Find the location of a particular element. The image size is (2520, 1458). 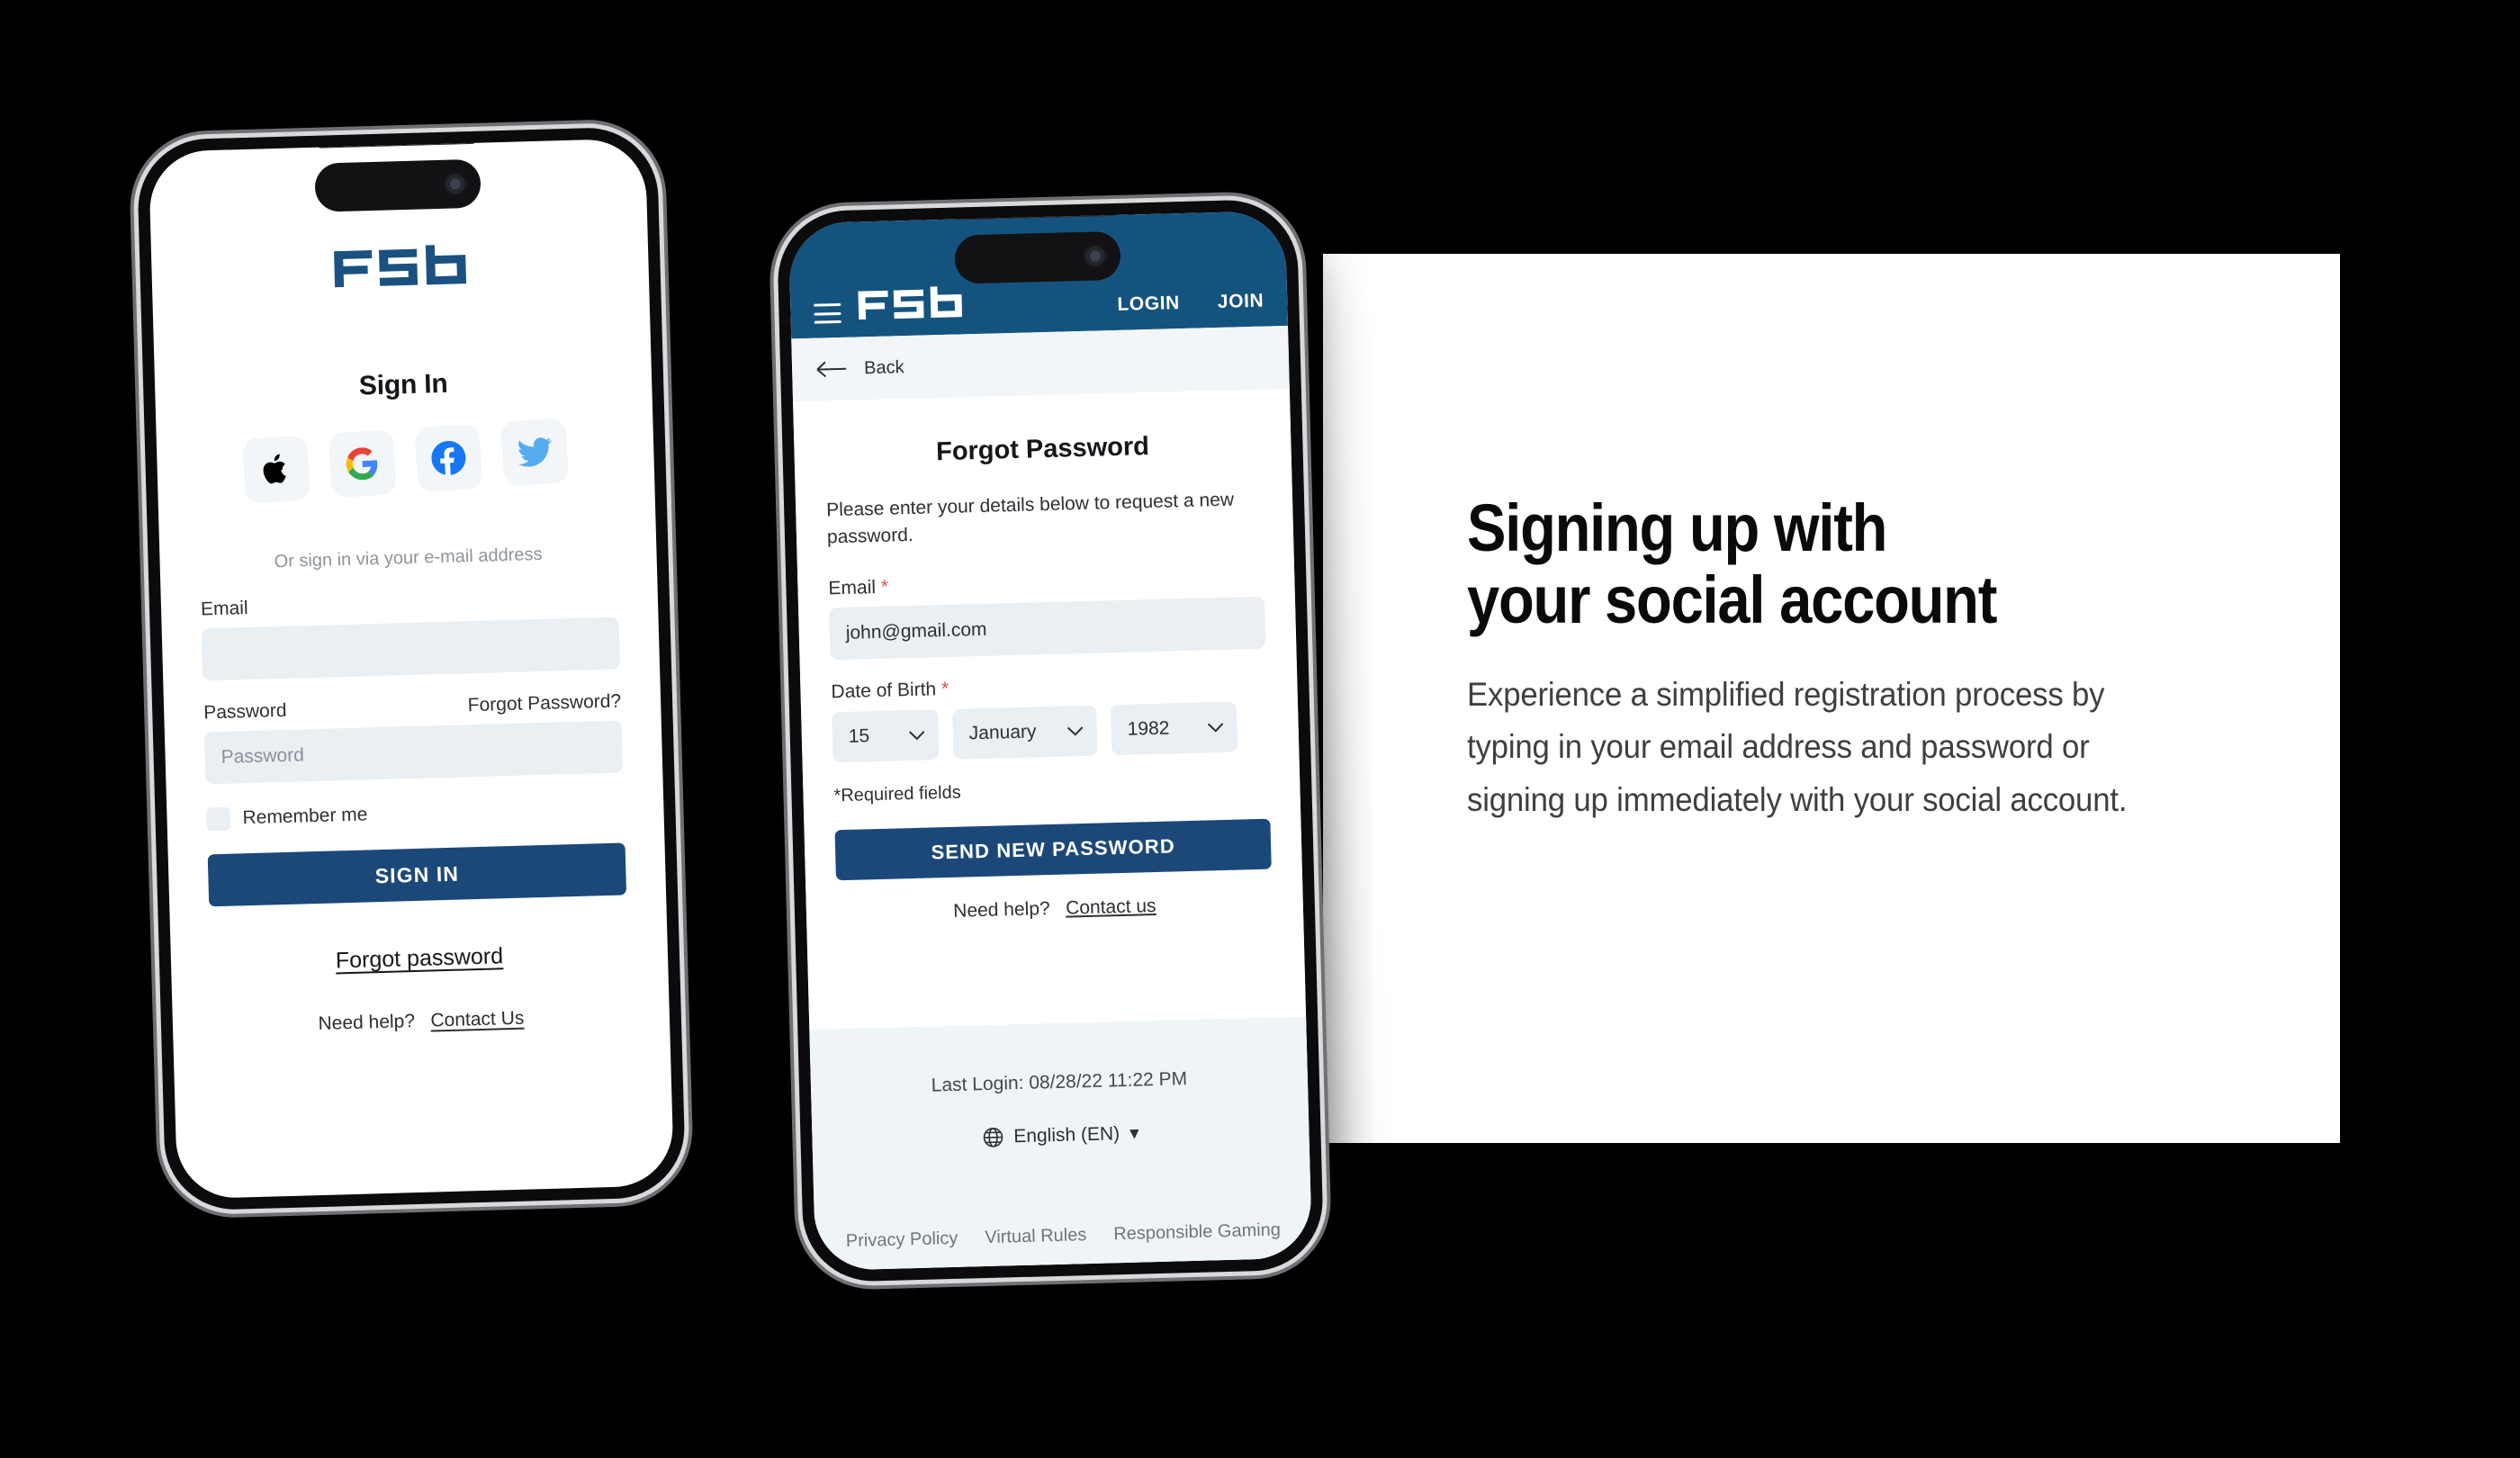

info-card-title: Signing up with your social account is located at coordinates (1732, 563).